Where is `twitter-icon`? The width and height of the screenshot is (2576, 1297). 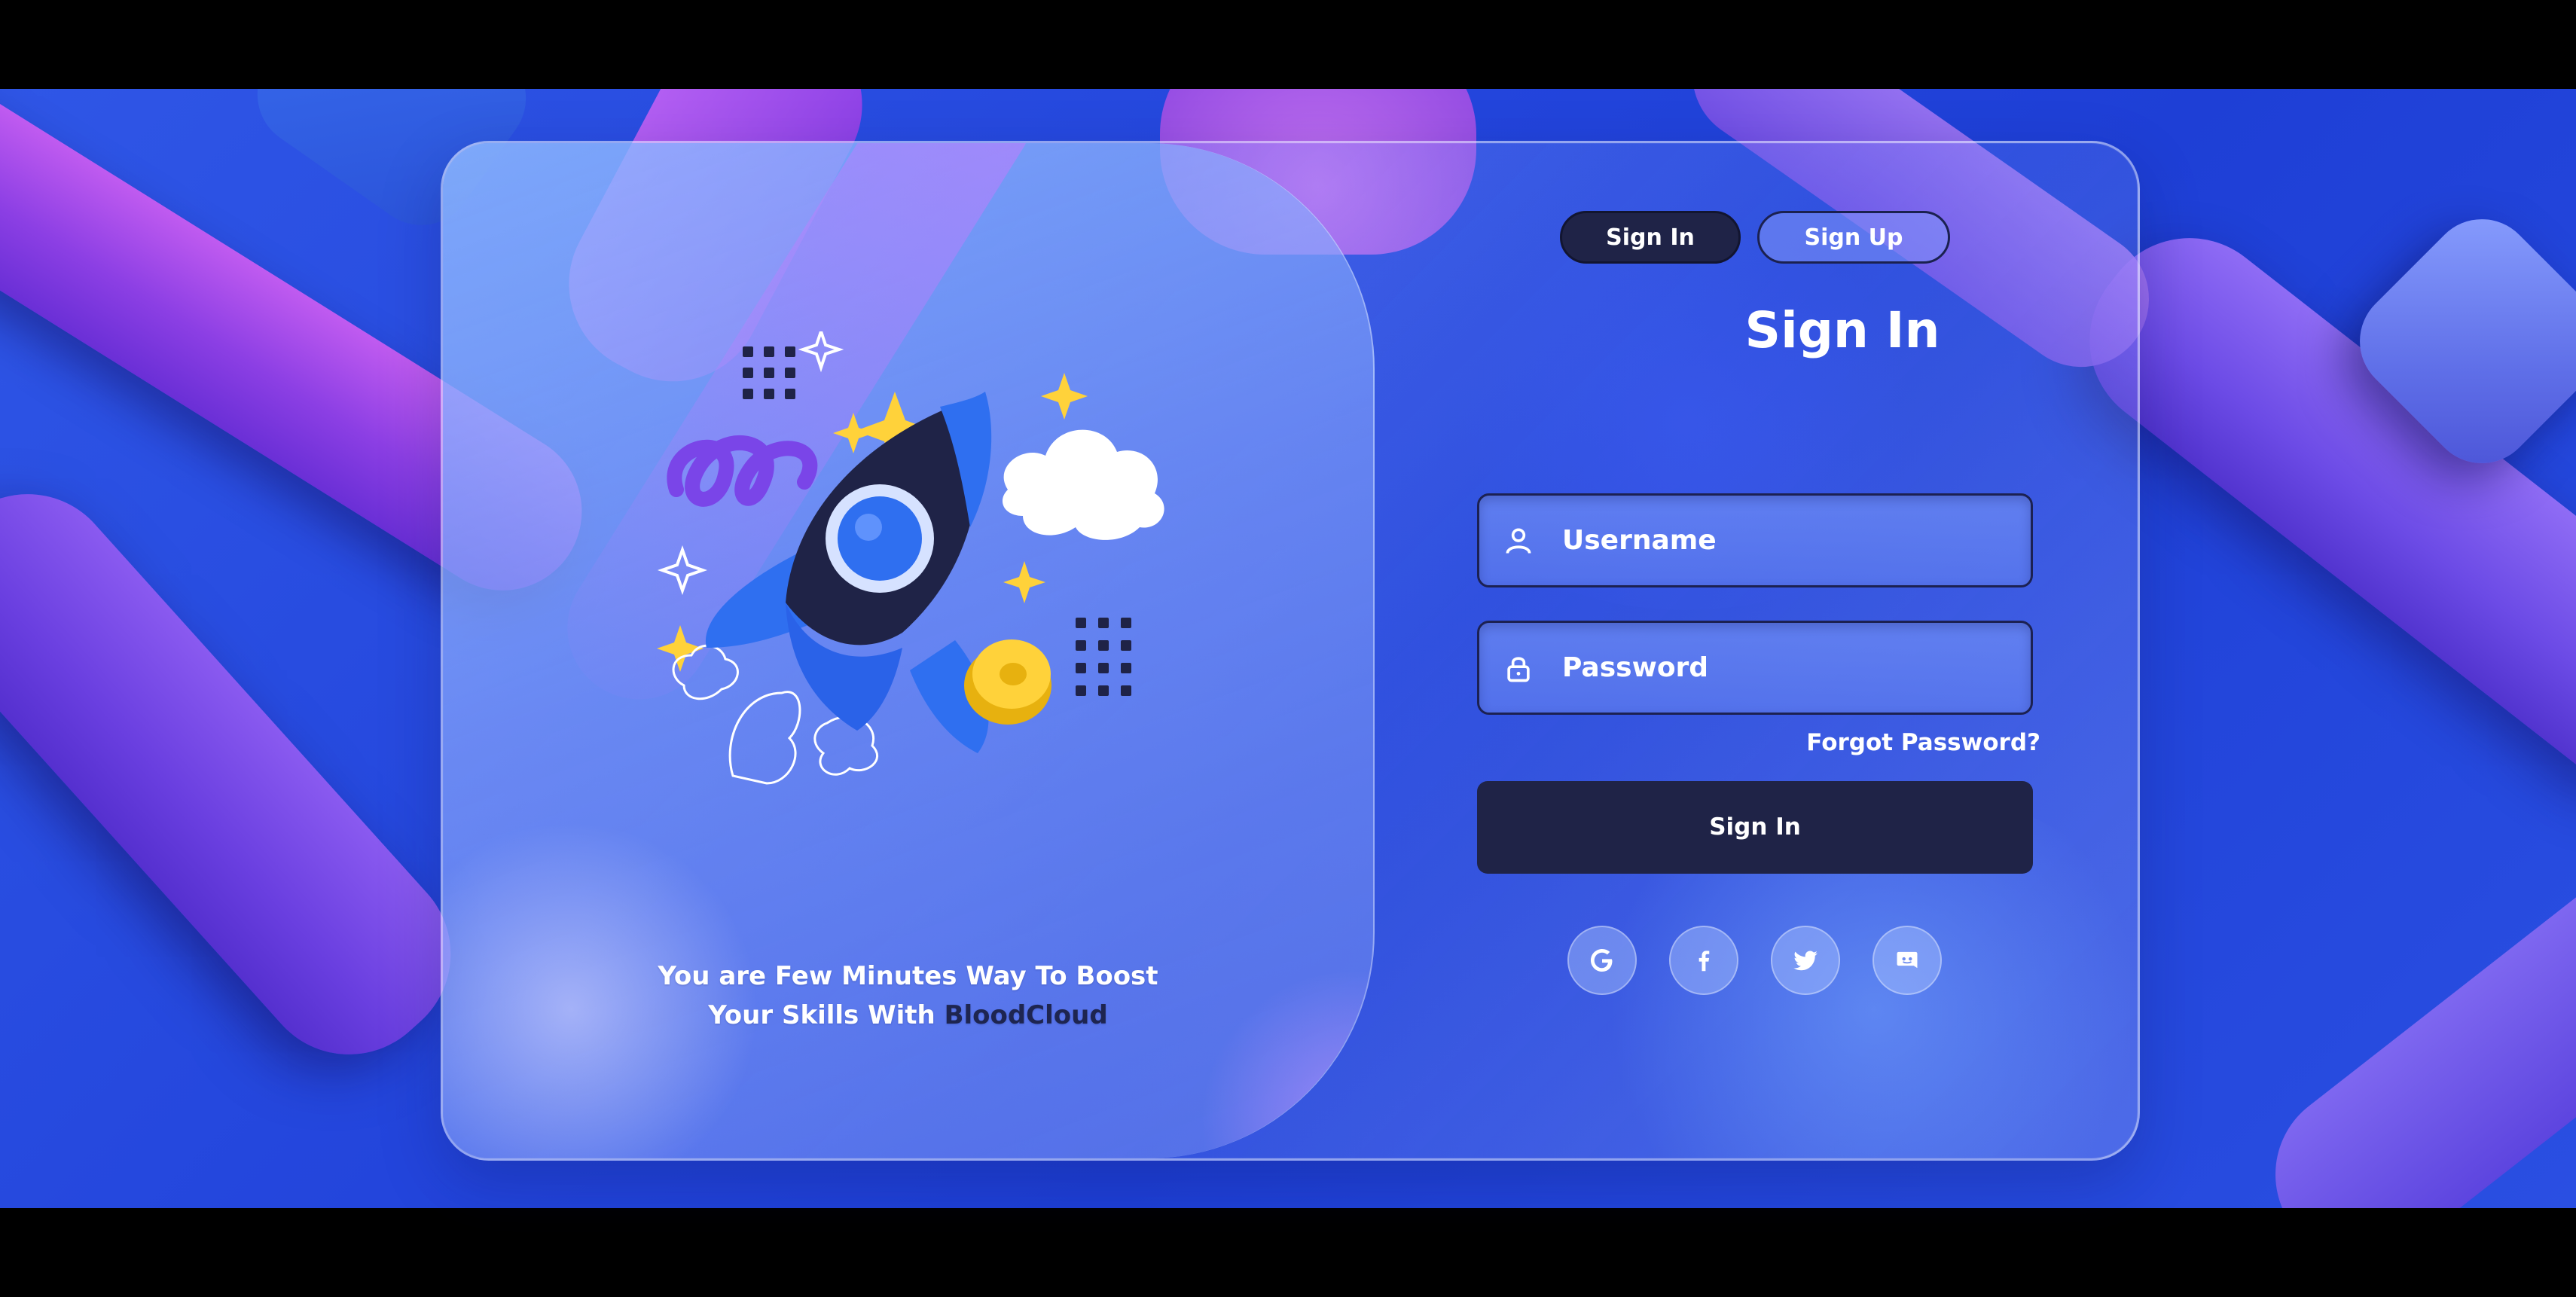 twitter-icon is located at coordinates (1806, 961).